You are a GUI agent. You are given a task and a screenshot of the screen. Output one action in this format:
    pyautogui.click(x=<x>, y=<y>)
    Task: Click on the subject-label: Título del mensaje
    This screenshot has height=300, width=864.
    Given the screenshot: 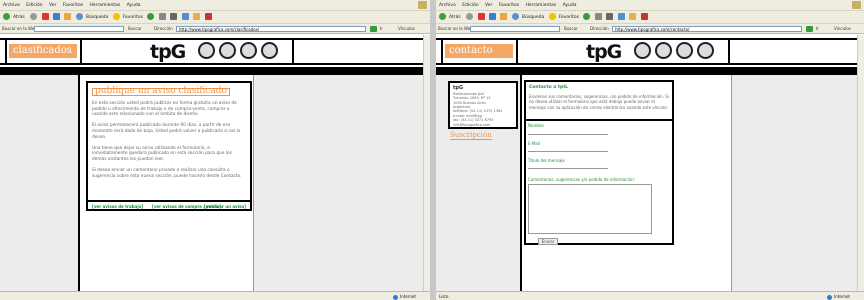 What is the action you would take?
    pyautogui.click(x=546, y=160)
    